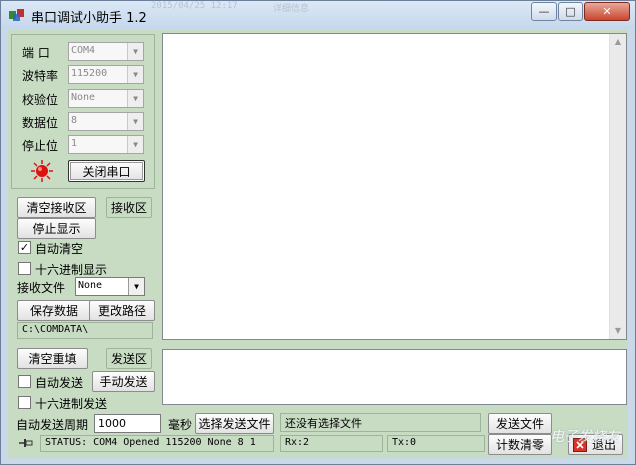 This screenshot has height=465, width=636. I want to click on parity-select: None ▼, so click(106, 98).